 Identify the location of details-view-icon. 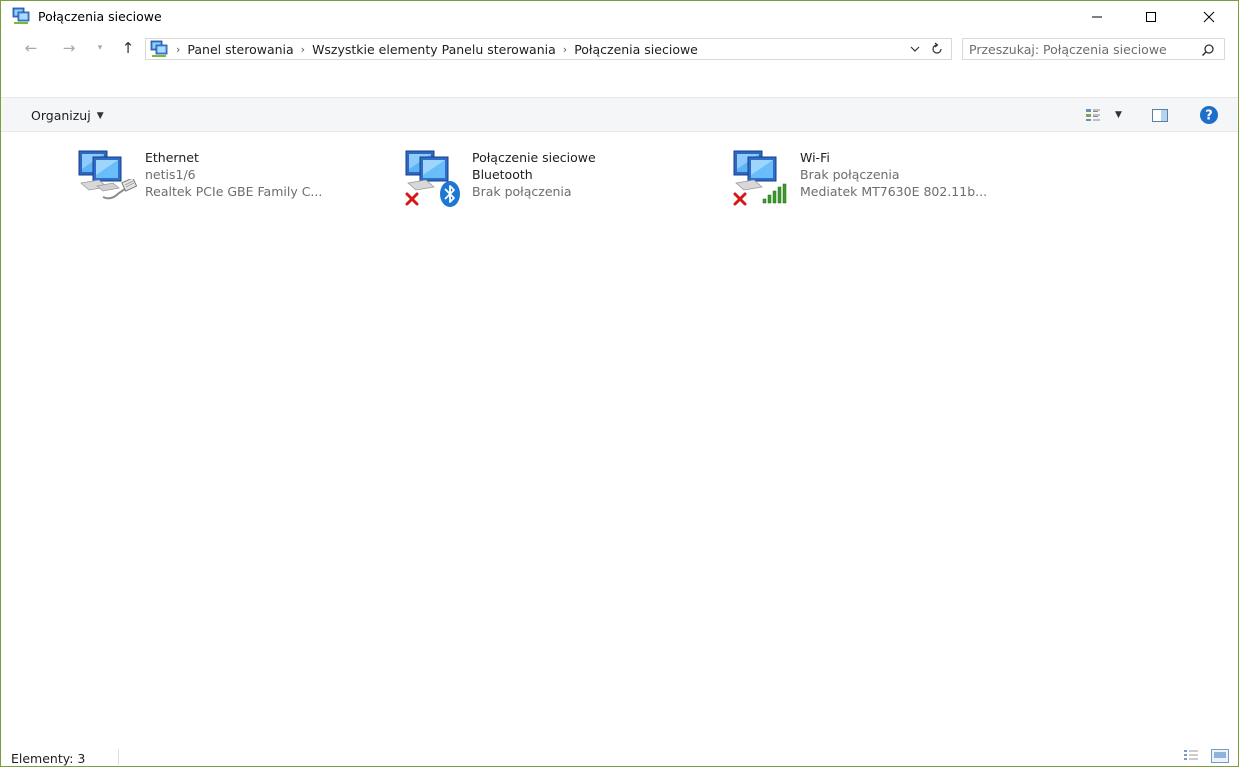
(1191, 756).